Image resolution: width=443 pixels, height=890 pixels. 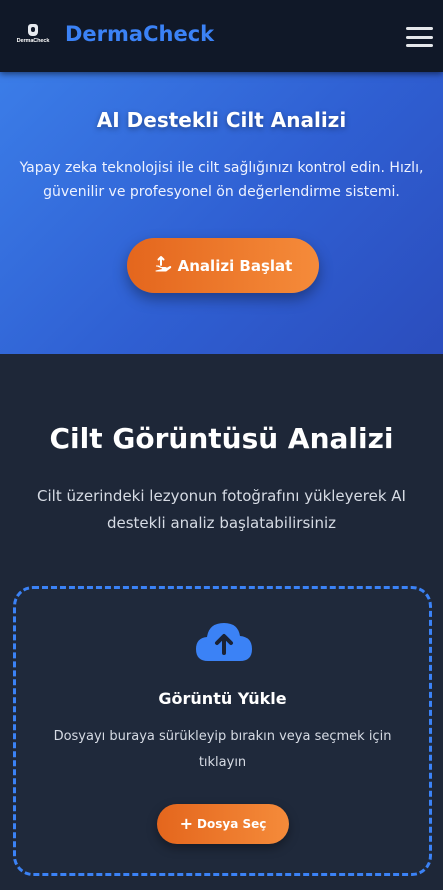 I want to click on hand-upload-icon, so click(x=163, y=266).